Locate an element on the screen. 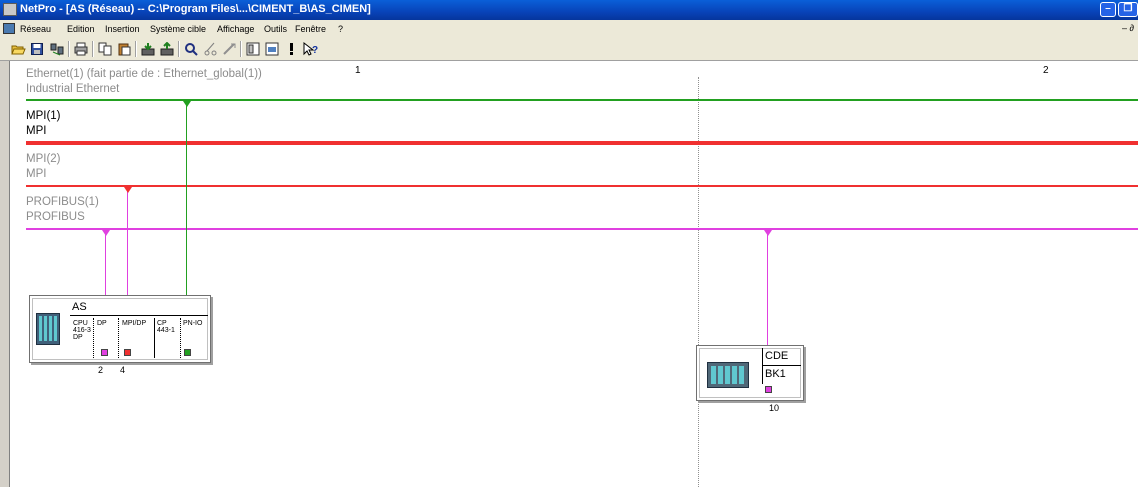 The width and height of the screenshot is (1138, 487). mpi2-connection-marker is located at coordinates (128, 190).